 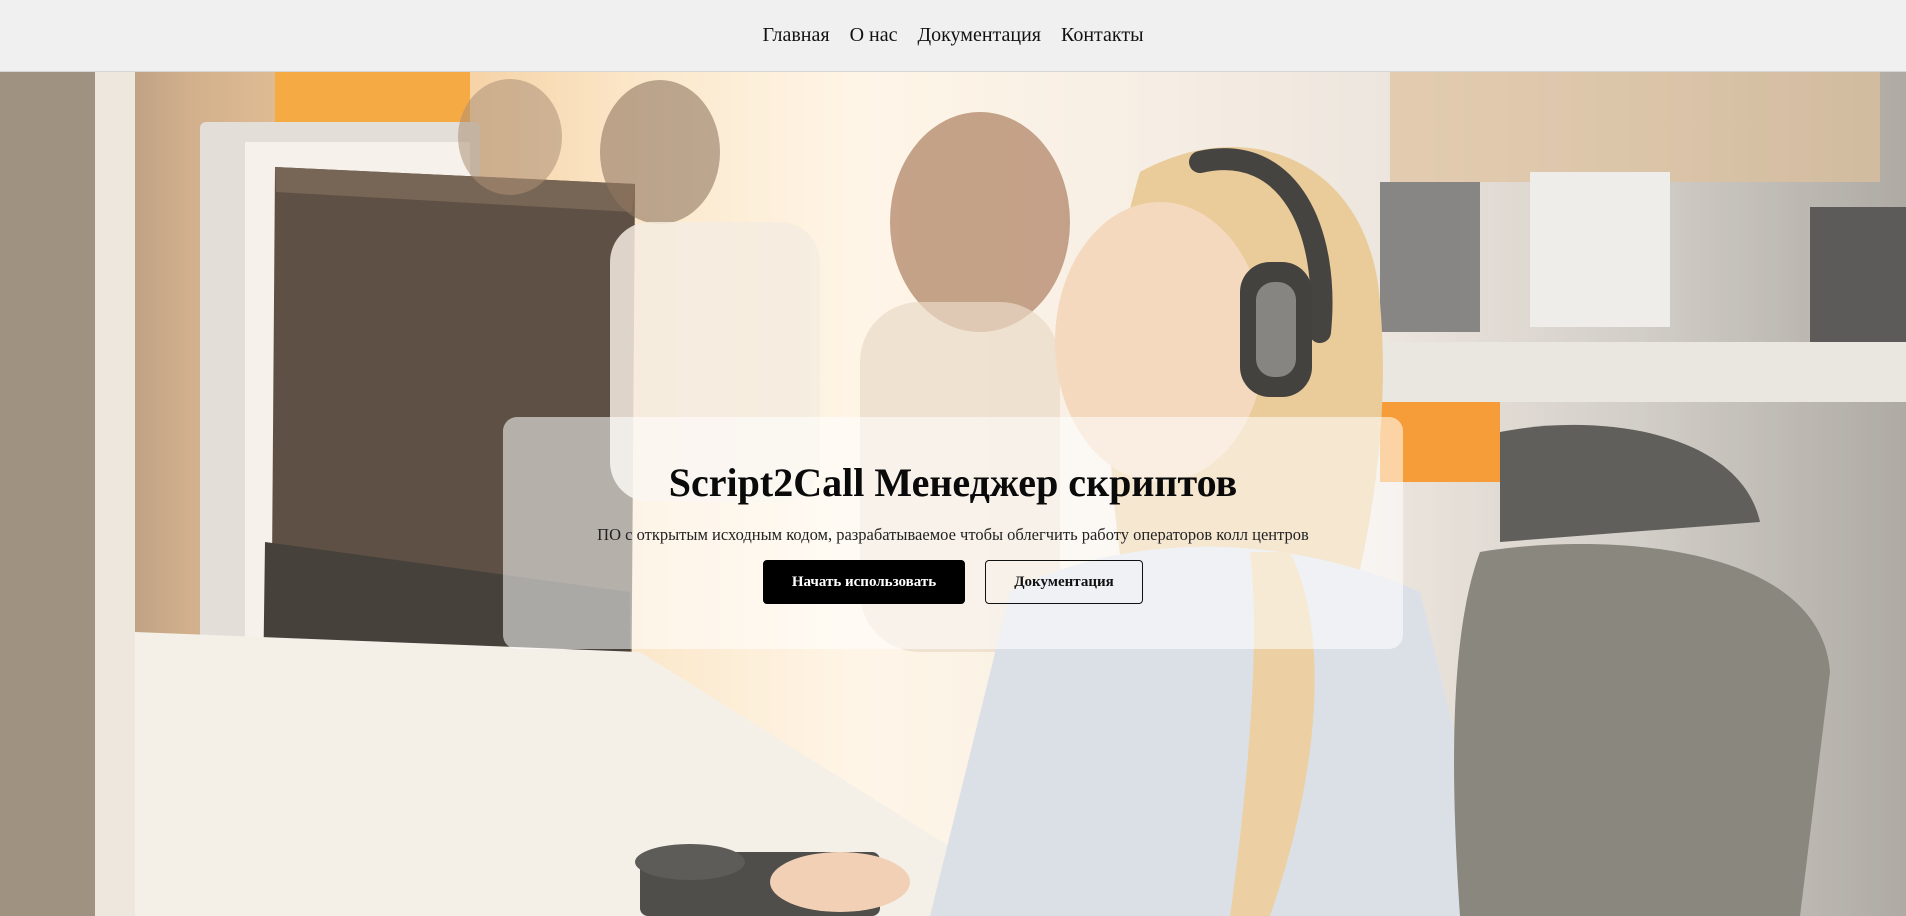 I want to click on nav-link-home: Главная, so click(x=795, y=35).